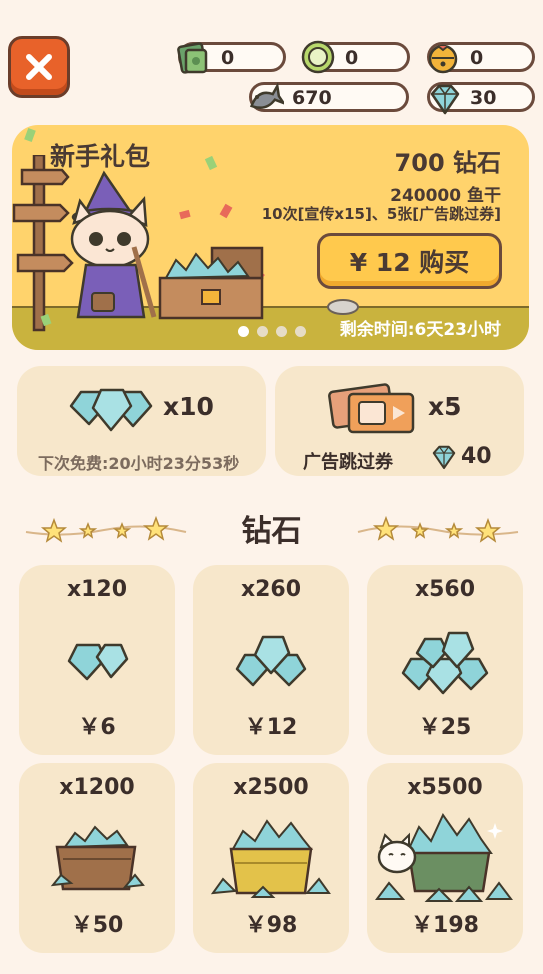  Describe the element at coordinates (477, 58) in the screenshot. I see `bell-value: 0` at that location.